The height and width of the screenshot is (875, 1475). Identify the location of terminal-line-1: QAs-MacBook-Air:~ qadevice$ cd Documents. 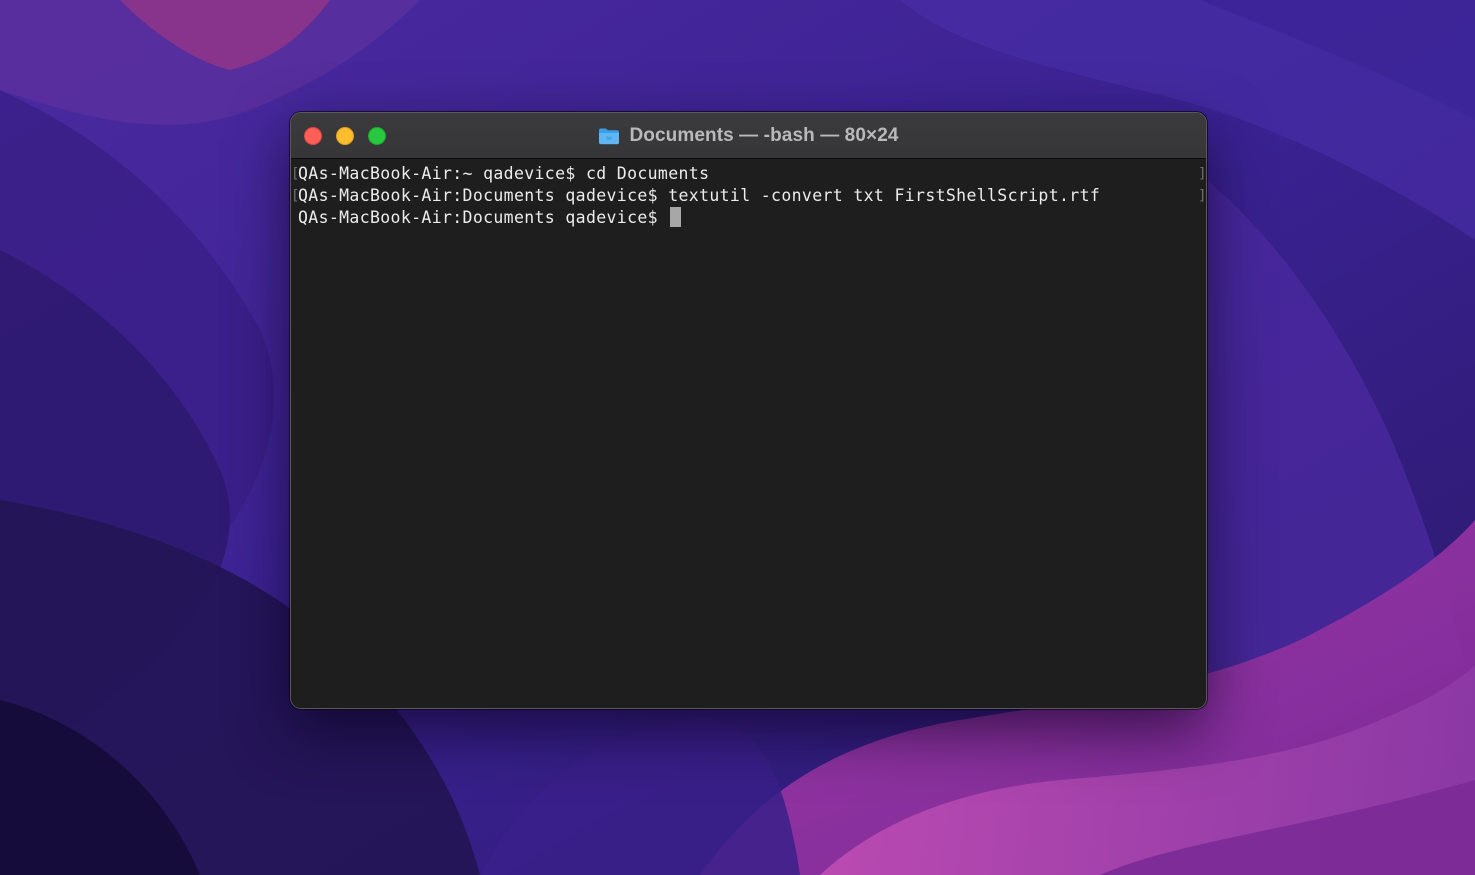
(504, 173).